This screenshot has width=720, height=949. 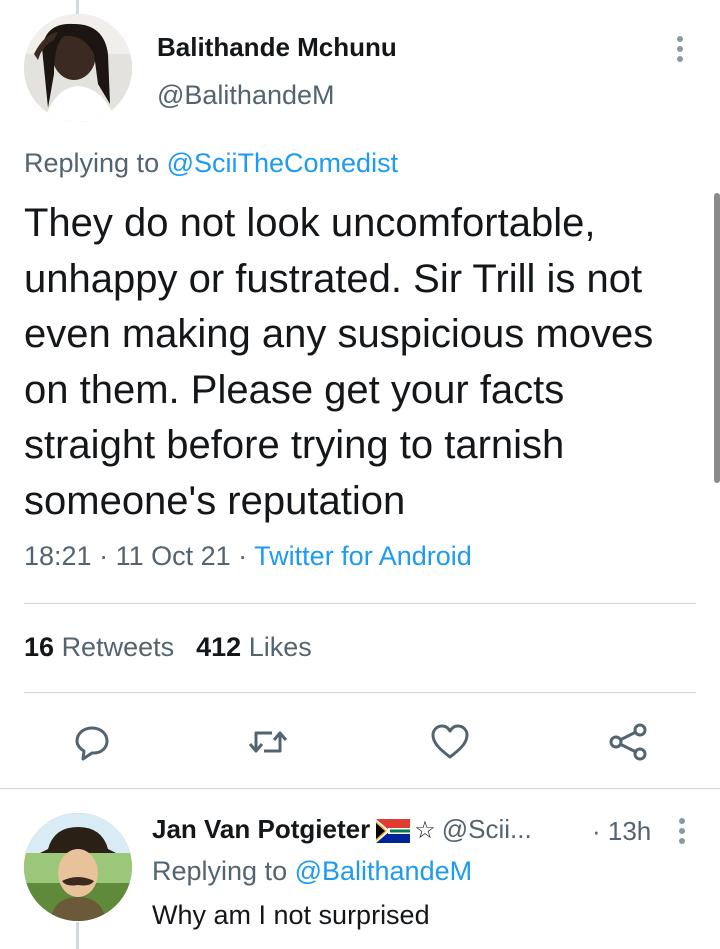 I want to click on like-button, so click(x=450, y=742).